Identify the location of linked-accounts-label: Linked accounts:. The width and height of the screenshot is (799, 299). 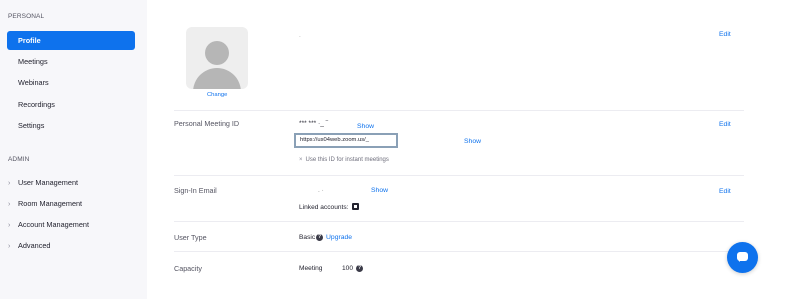
(324, 207).